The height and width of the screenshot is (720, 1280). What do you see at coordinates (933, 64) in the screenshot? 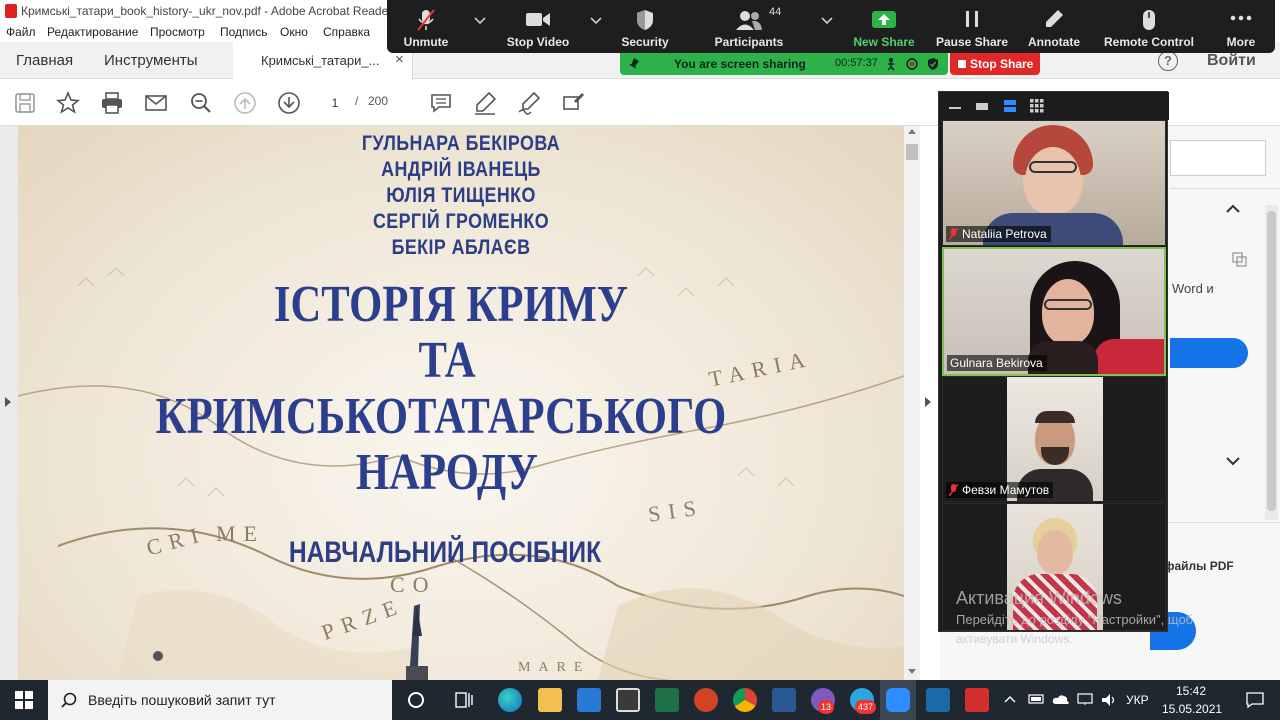
I see `security-shield-icon` at bounding box center [933, 64].